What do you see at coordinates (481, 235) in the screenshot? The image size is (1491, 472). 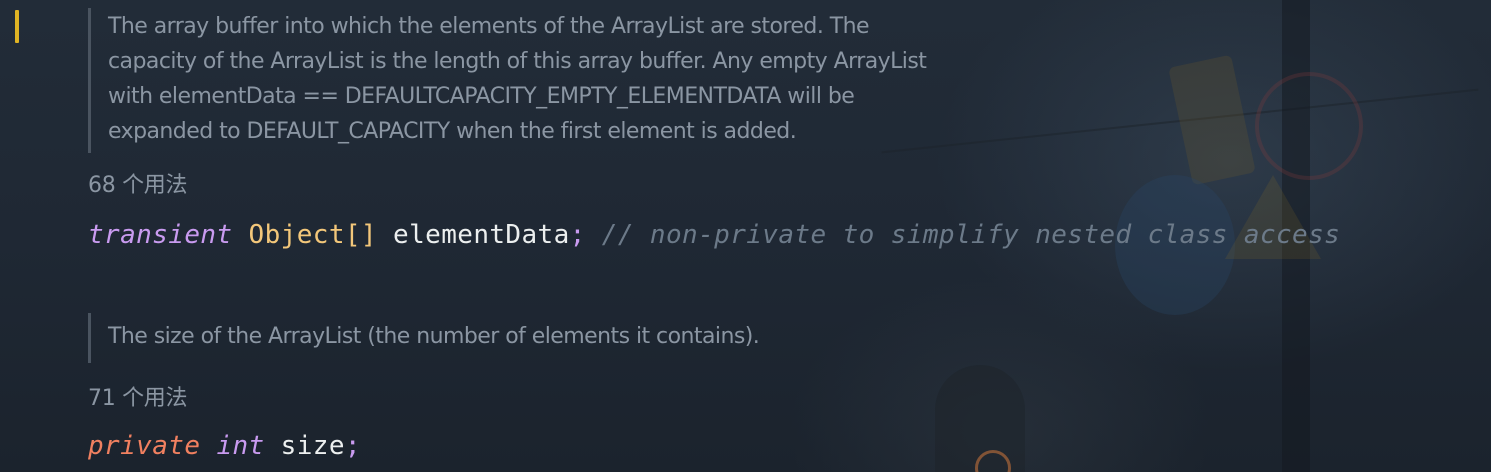 I see `field-name-elementdata: elementData` at bounding box center [481, 235].